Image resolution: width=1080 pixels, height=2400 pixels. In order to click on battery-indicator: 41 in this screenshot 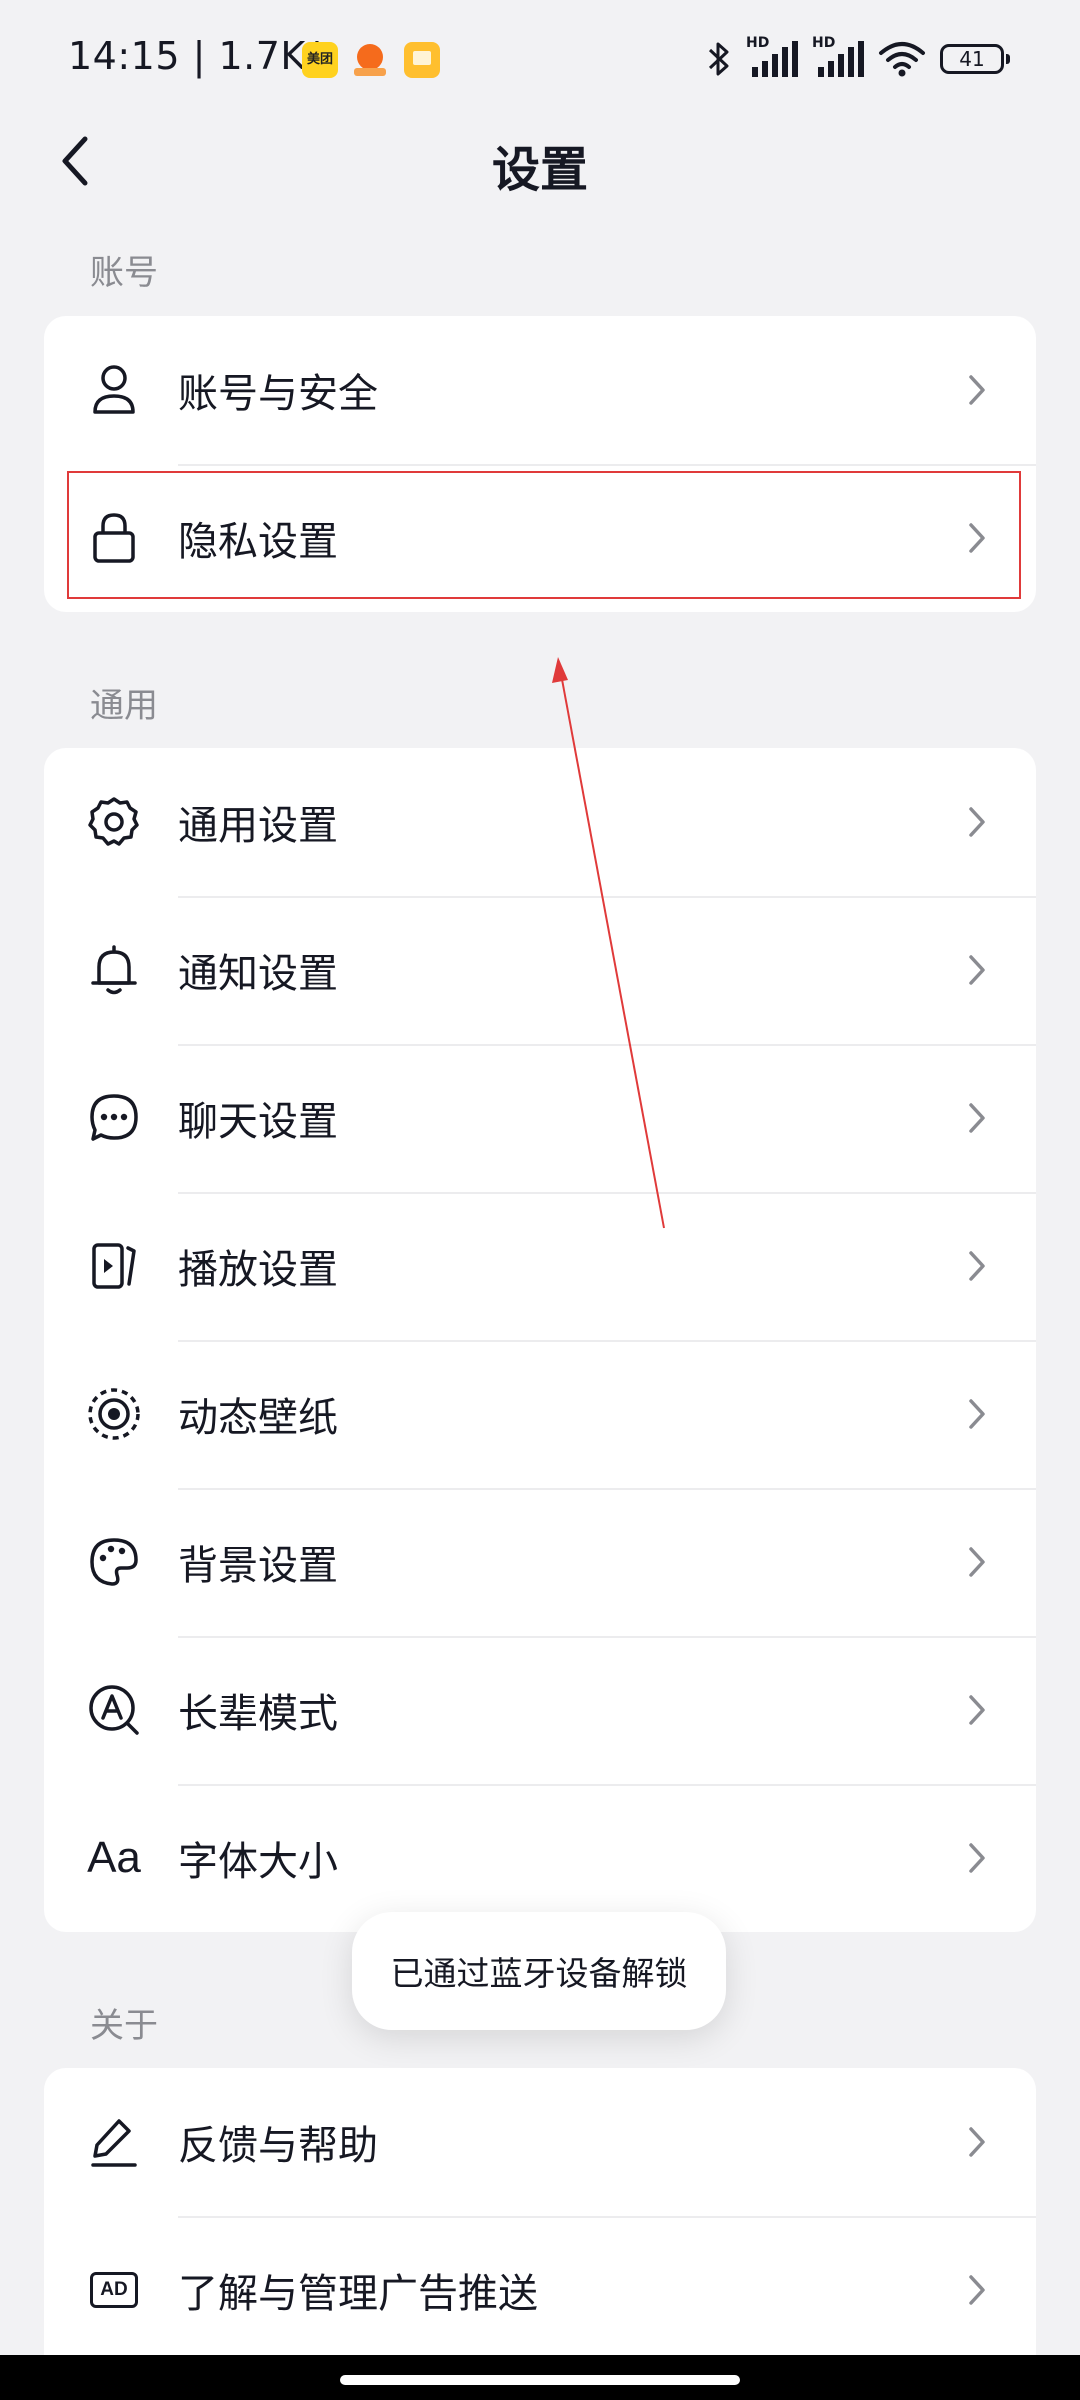, I will do `click(975, 59)`.